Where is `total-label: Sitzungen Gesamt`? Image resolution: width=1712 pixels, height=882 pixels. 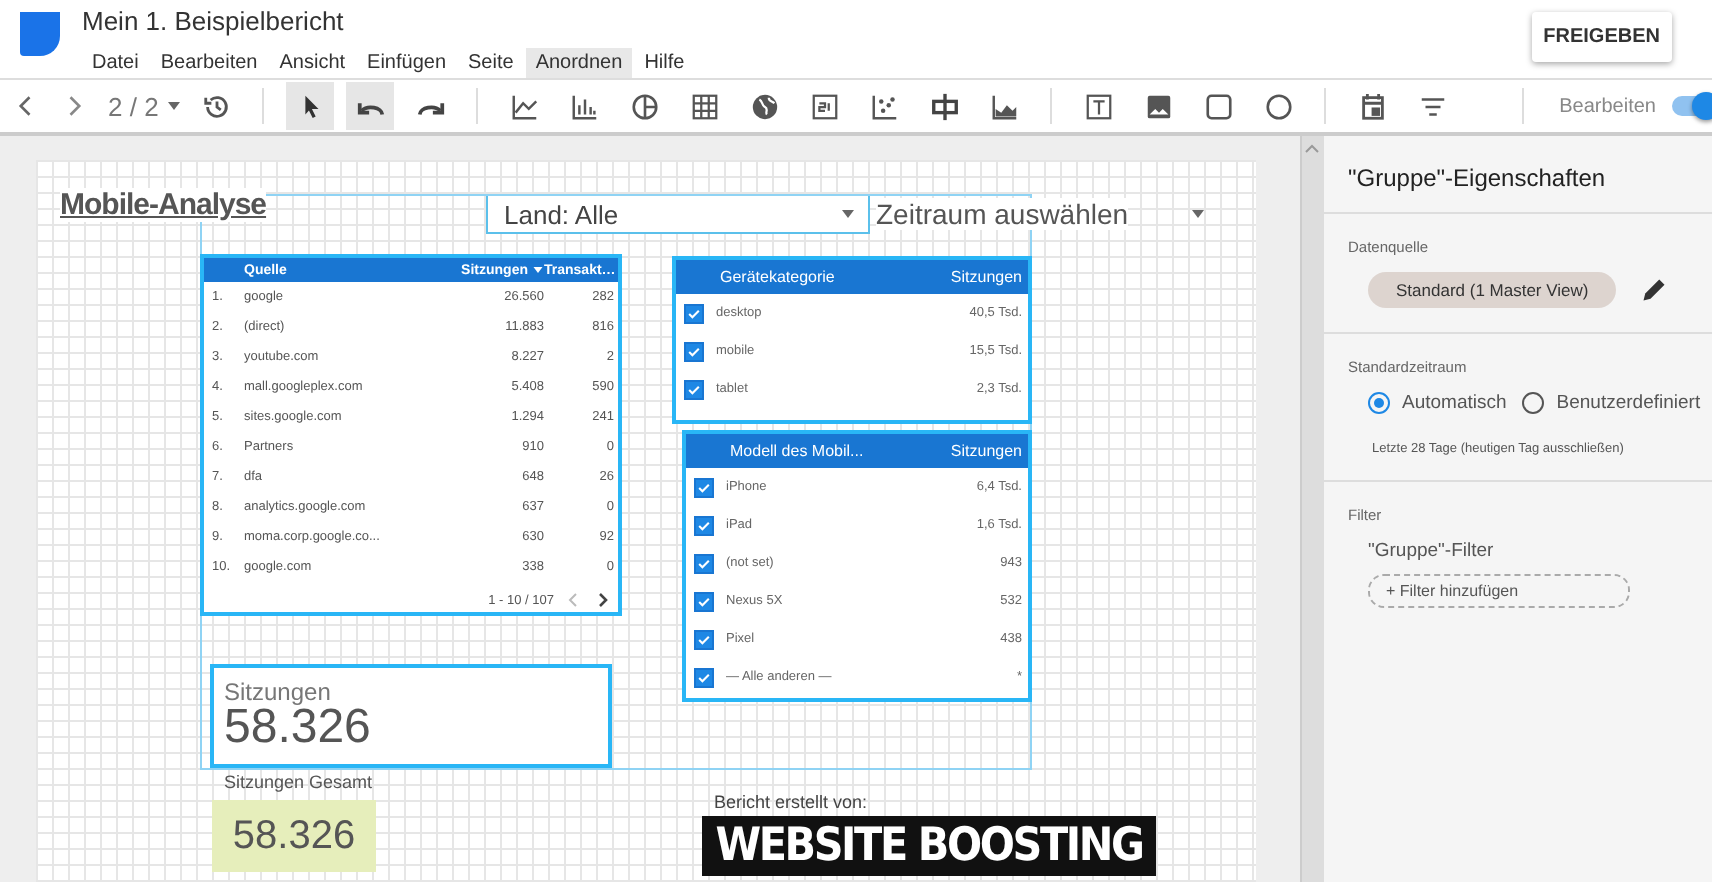 total-label: Sitzungen Gesamt is located at coordinates (298, 782).